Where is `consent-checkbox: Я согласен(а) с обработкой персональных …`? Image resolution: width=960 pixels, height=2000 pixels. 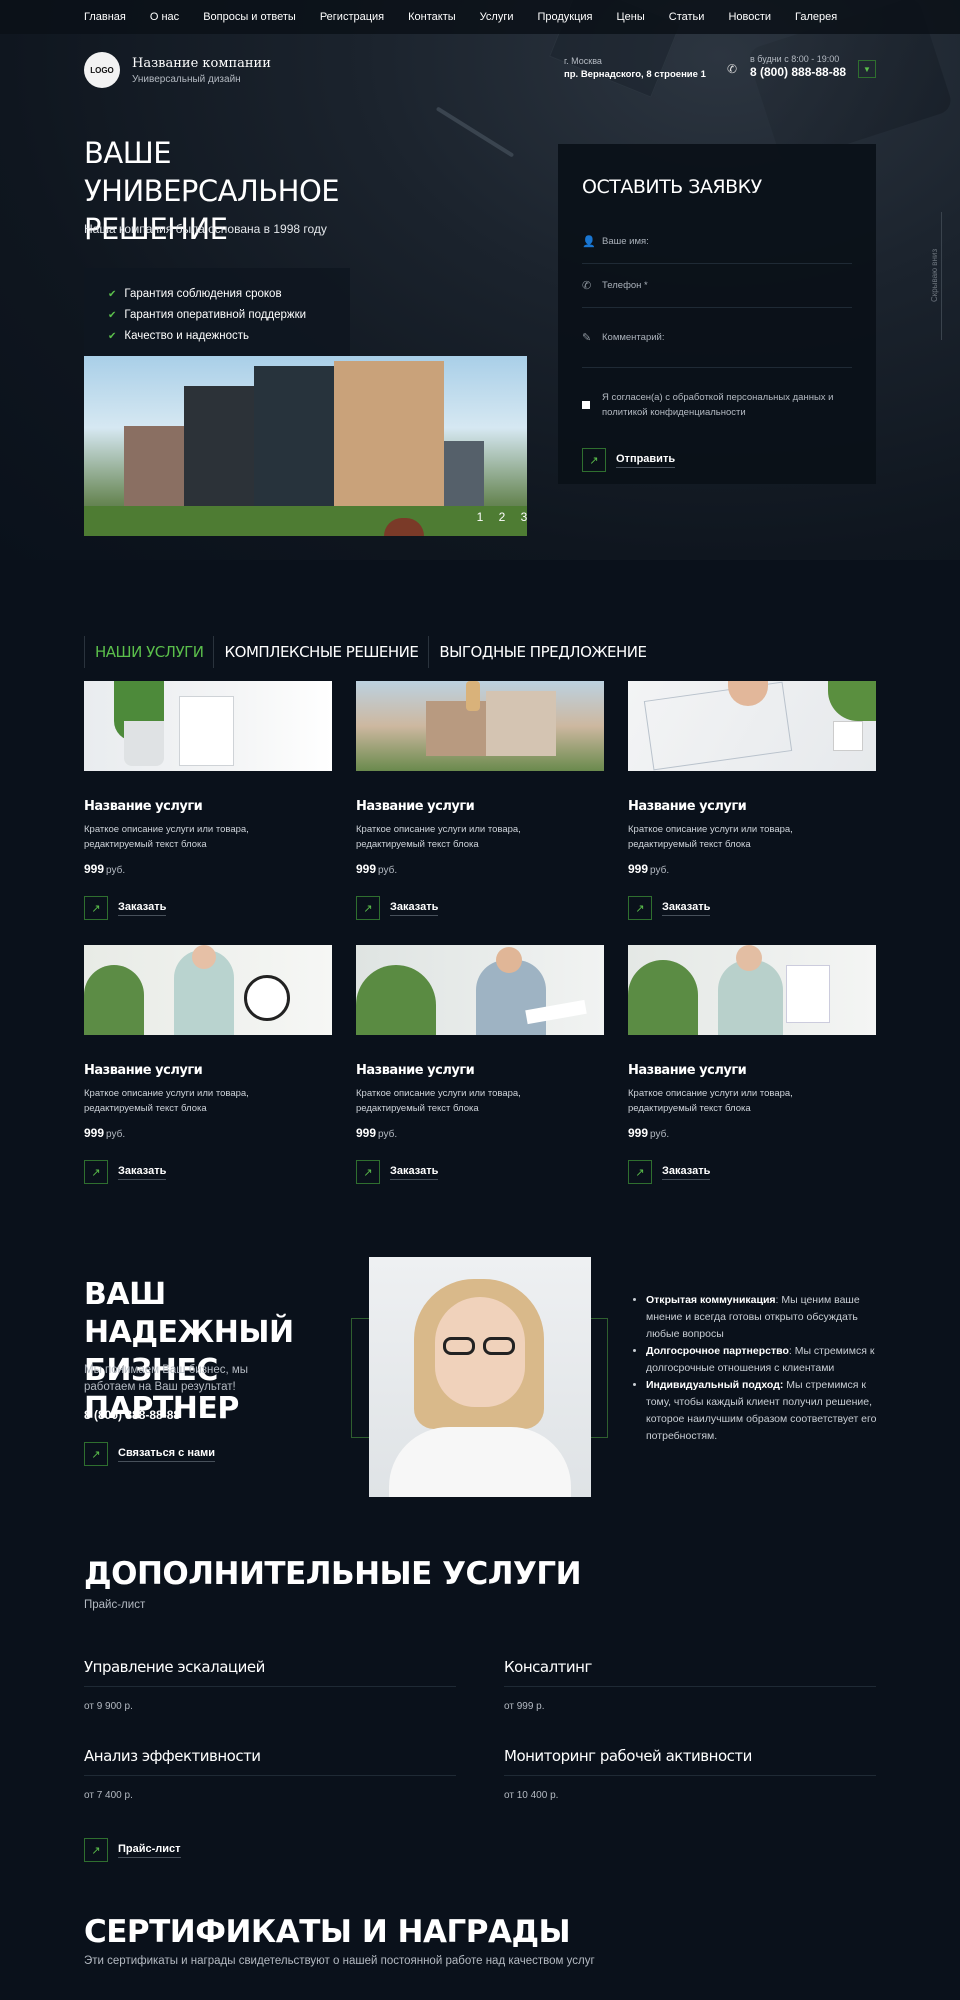 consent-checkbox: Я согласен(а) с обработкой персональных … is located at coordinates (717, 405).